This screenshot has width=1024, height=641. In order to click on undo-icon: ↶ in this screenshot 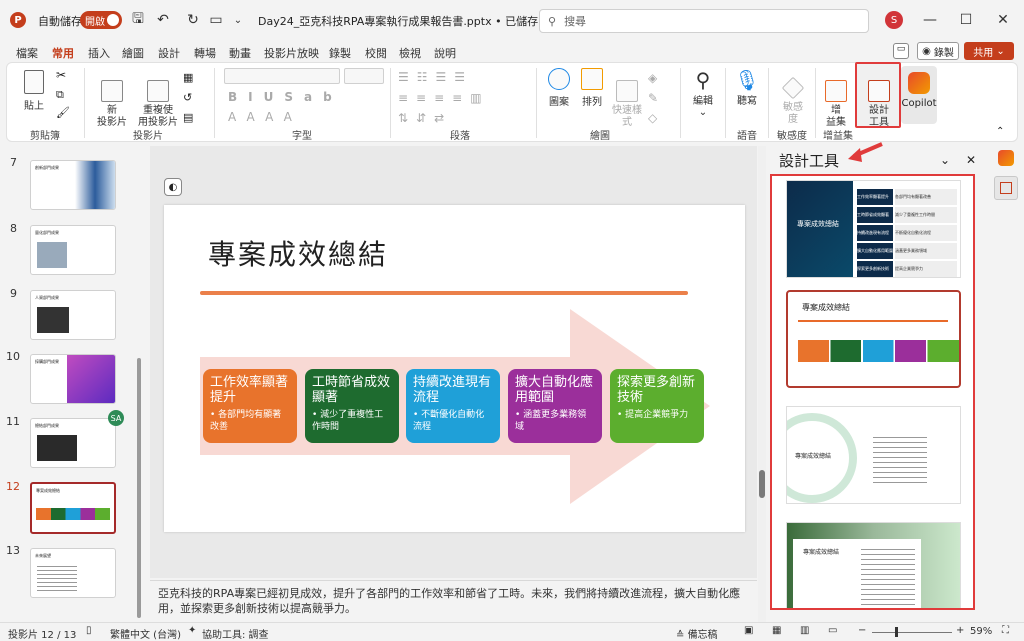, I will do `click(163, 20)`.